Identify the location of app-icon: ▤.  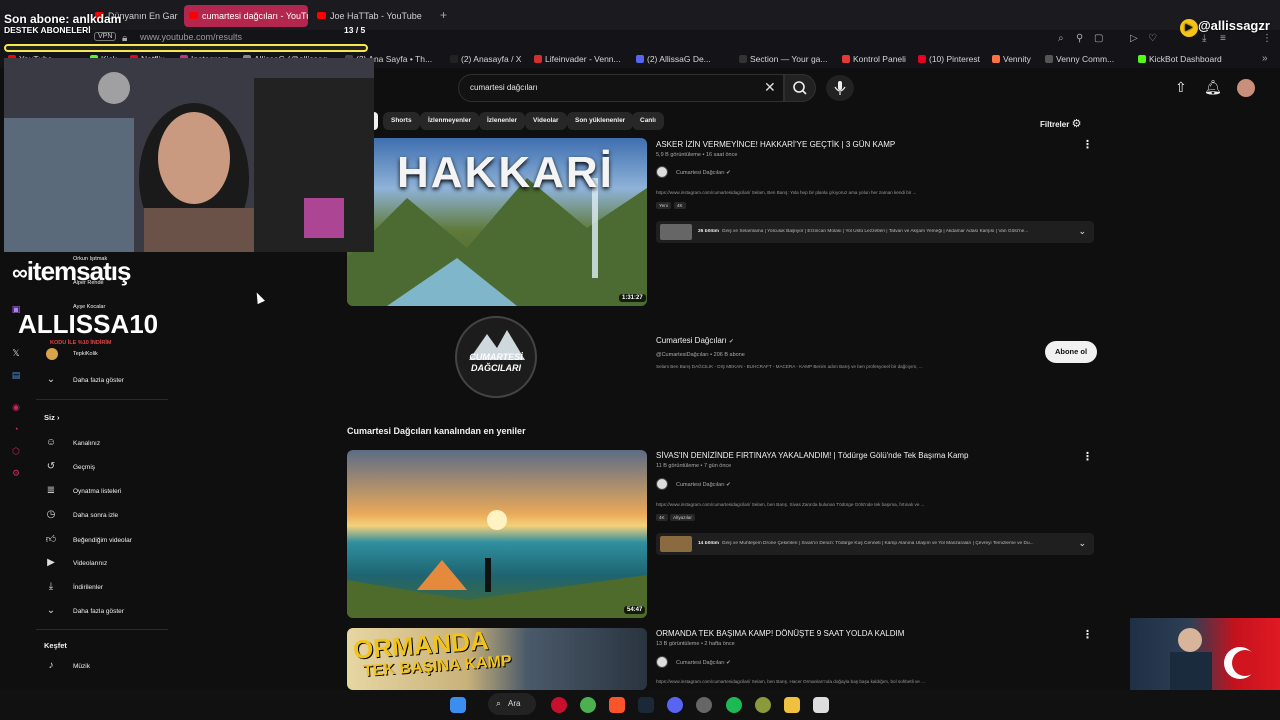
(16, 375).